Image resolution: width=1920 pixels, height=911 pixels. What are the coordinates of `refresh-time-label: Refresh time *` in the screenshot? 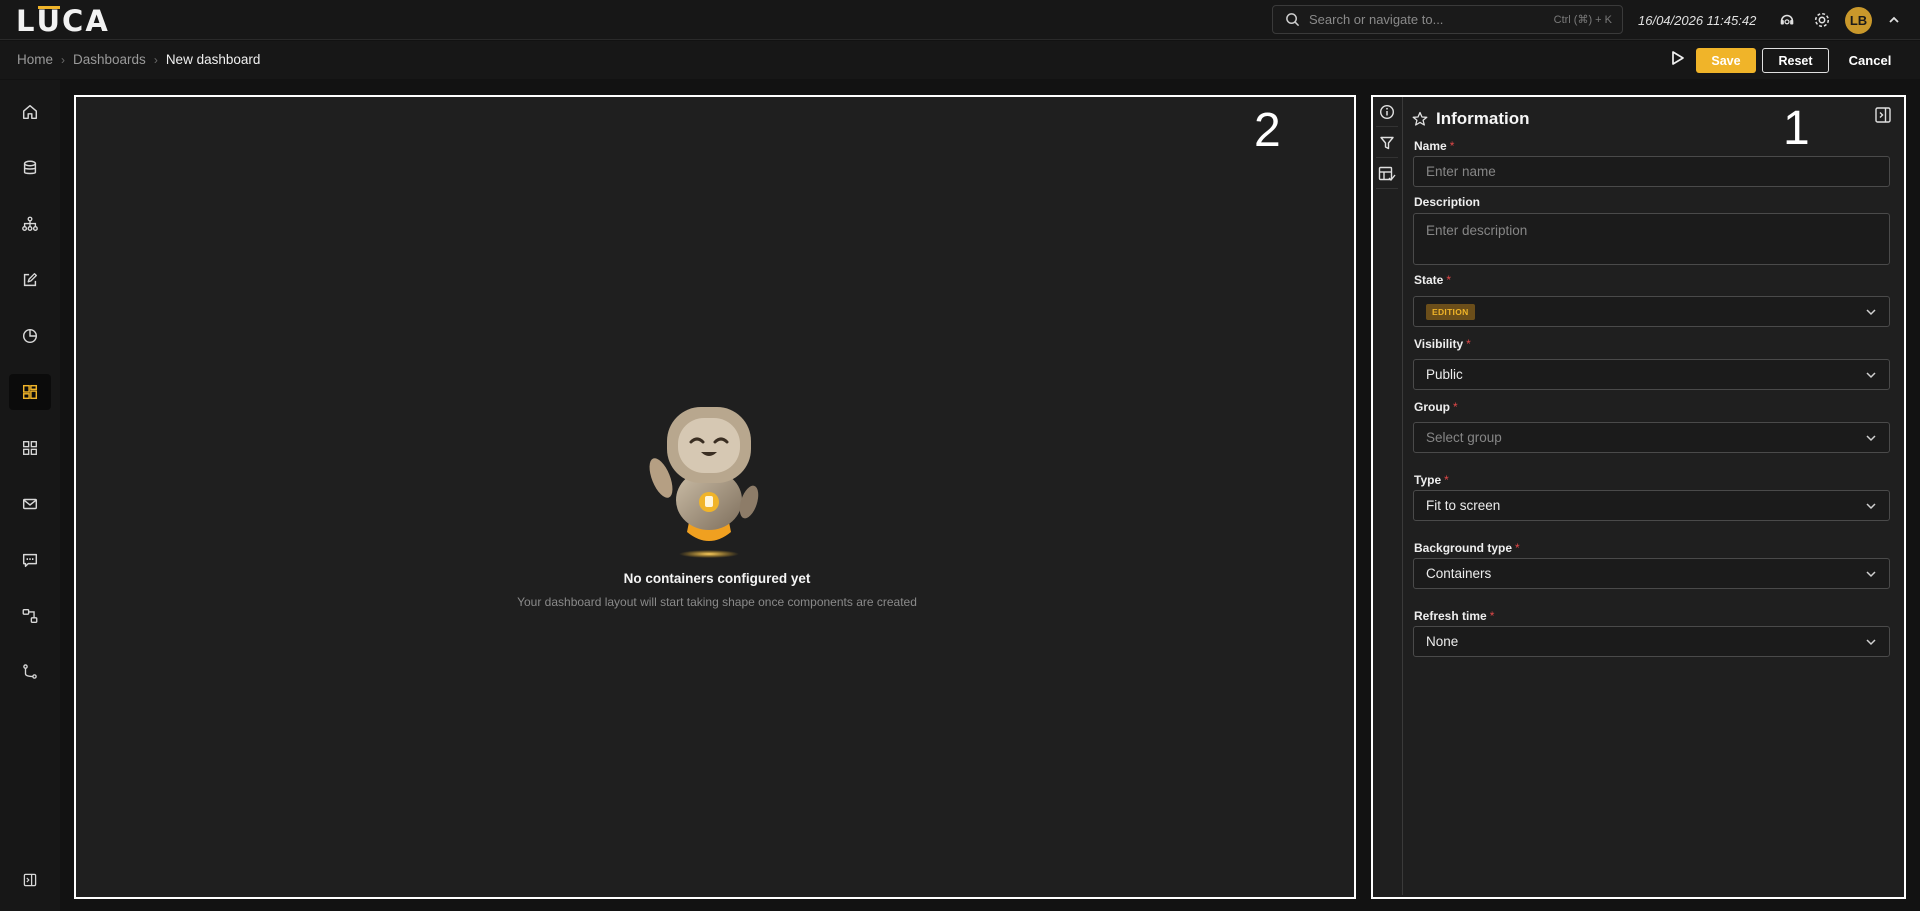 It's located at (1454, 616).